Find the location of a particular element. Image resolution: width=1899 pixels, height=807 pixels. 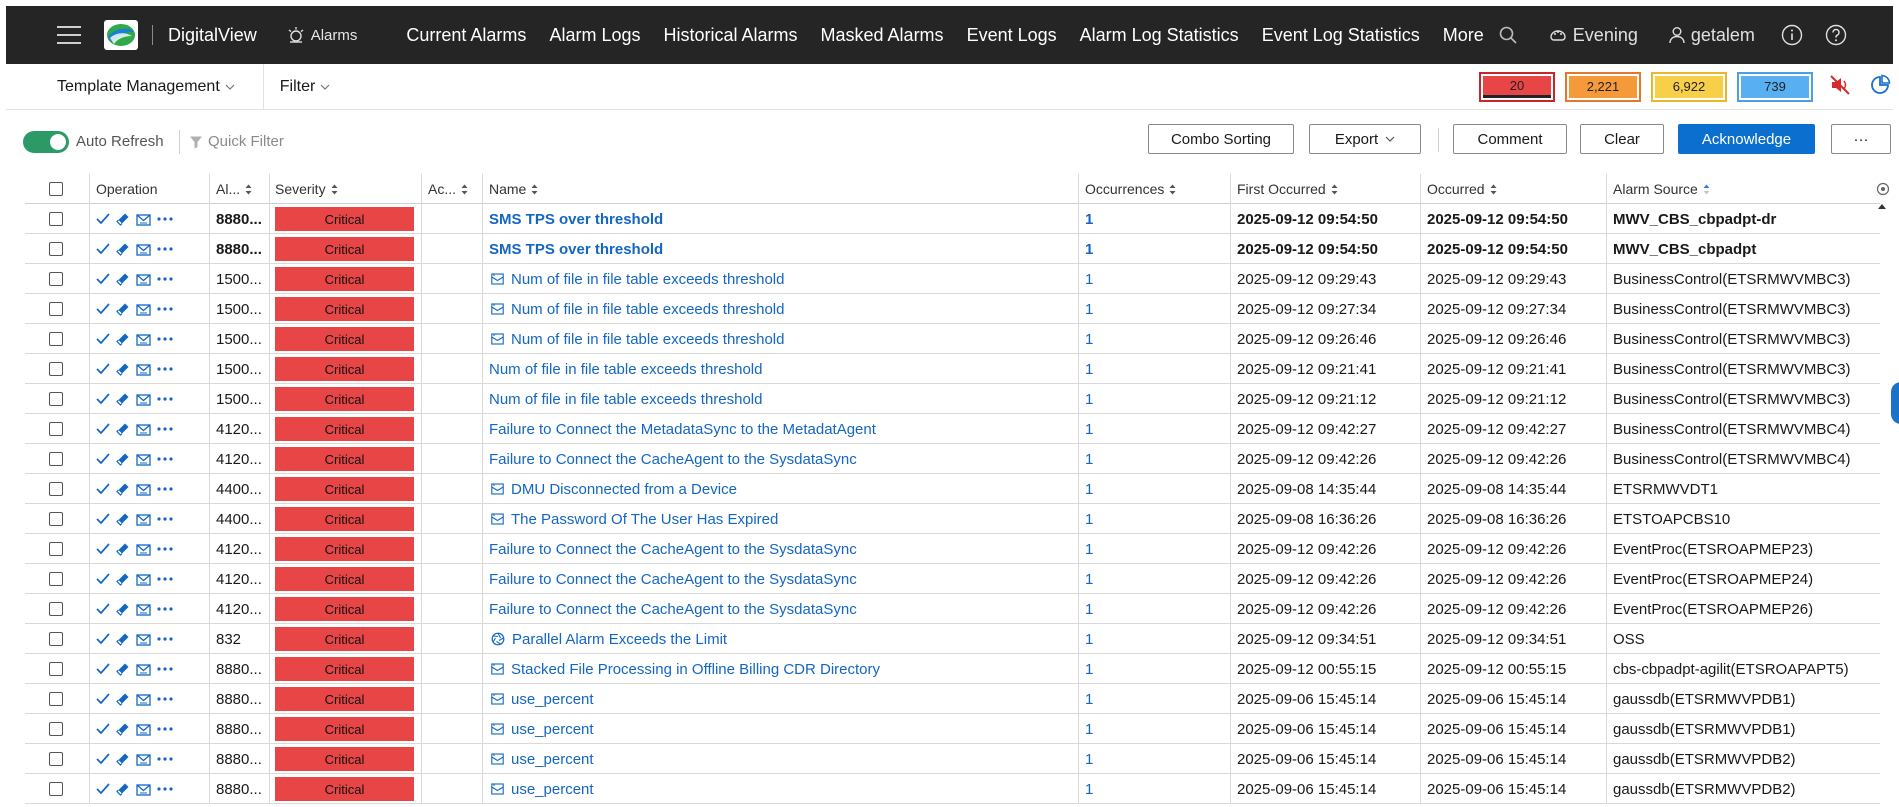

alarm-name-link: Parallel Alarm Exceeds the Limit is located at coordinates (608, 639).